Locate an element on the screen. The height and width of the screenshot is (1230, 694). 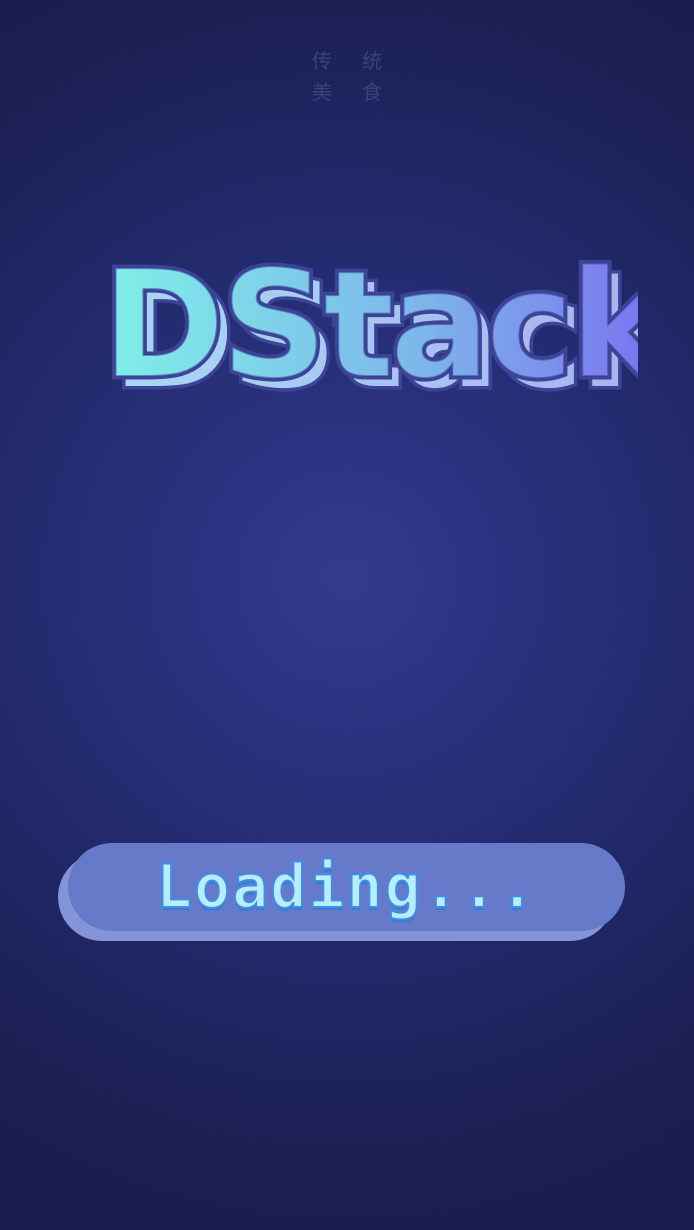
logo-graphic: DStack DStack DStack is located at coordinates (369, 328).